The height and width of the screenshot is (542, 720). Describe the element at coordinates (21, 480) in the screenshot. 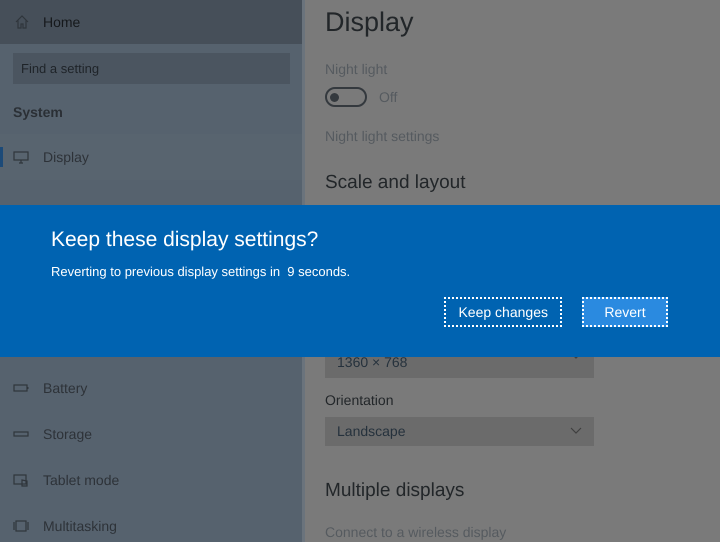

I see `tablet-icon` at that location.